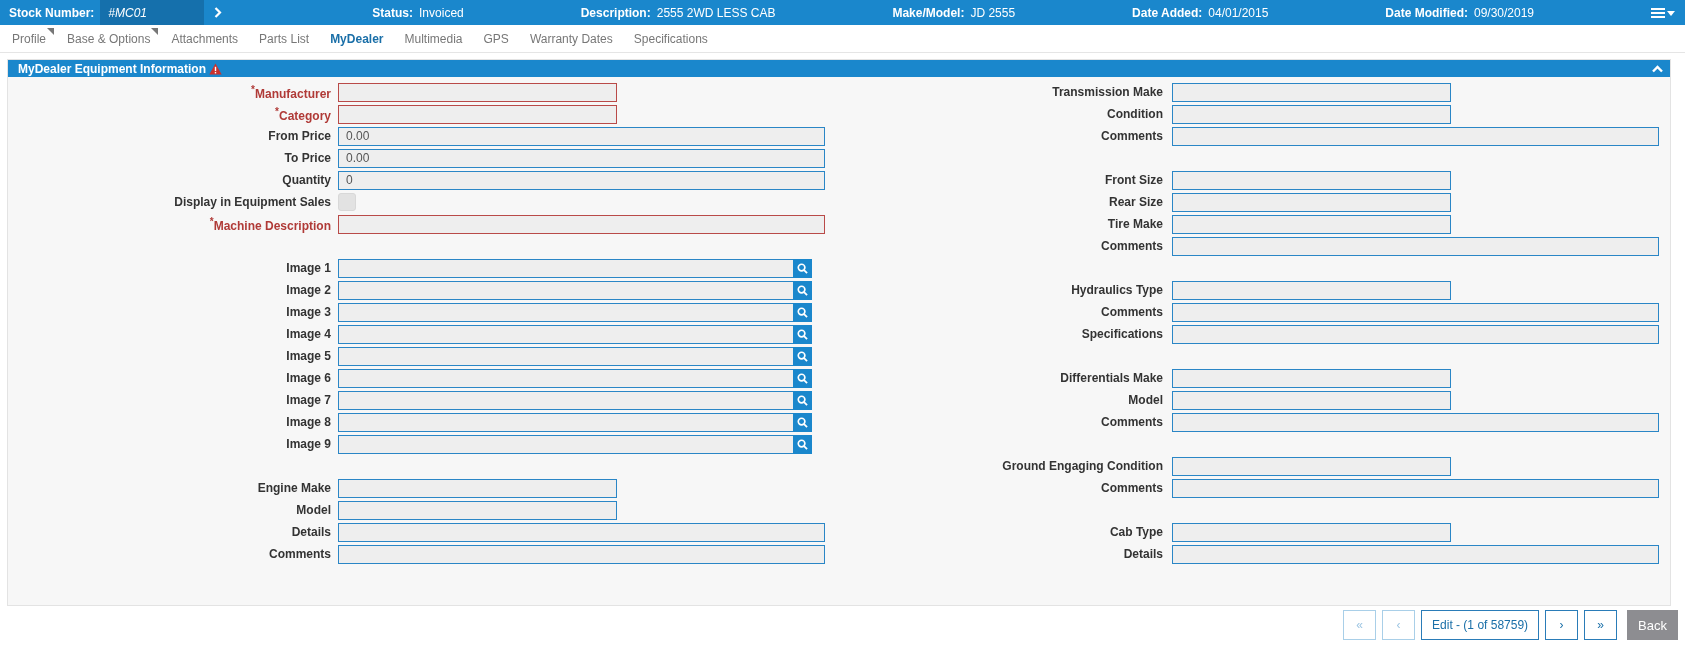 The image size is (1685, 654). I want to click on tab: Base & Options, so click(114, 38).